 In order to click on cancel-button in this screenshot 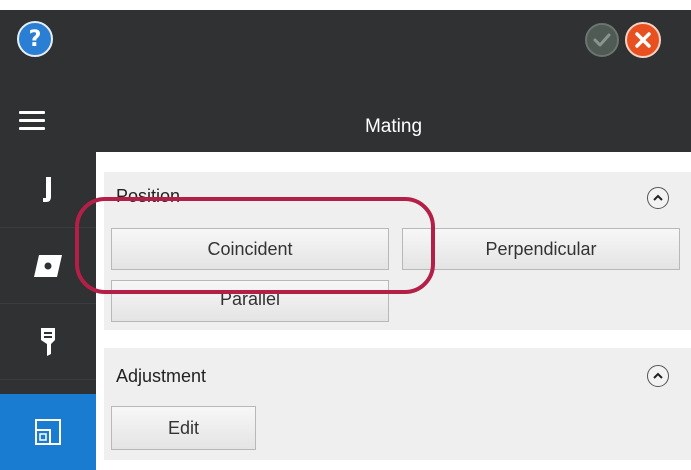, I will do `click(643, 40)`.